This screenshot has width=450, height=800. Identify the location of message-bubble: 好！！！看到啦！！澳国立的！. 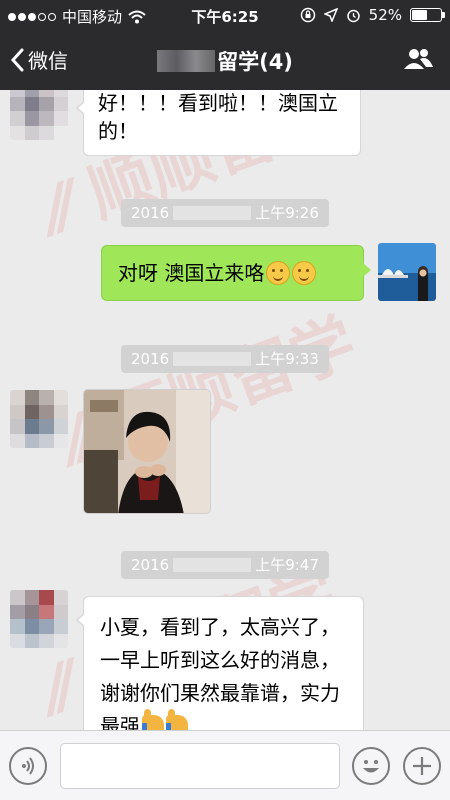
(218, 123).